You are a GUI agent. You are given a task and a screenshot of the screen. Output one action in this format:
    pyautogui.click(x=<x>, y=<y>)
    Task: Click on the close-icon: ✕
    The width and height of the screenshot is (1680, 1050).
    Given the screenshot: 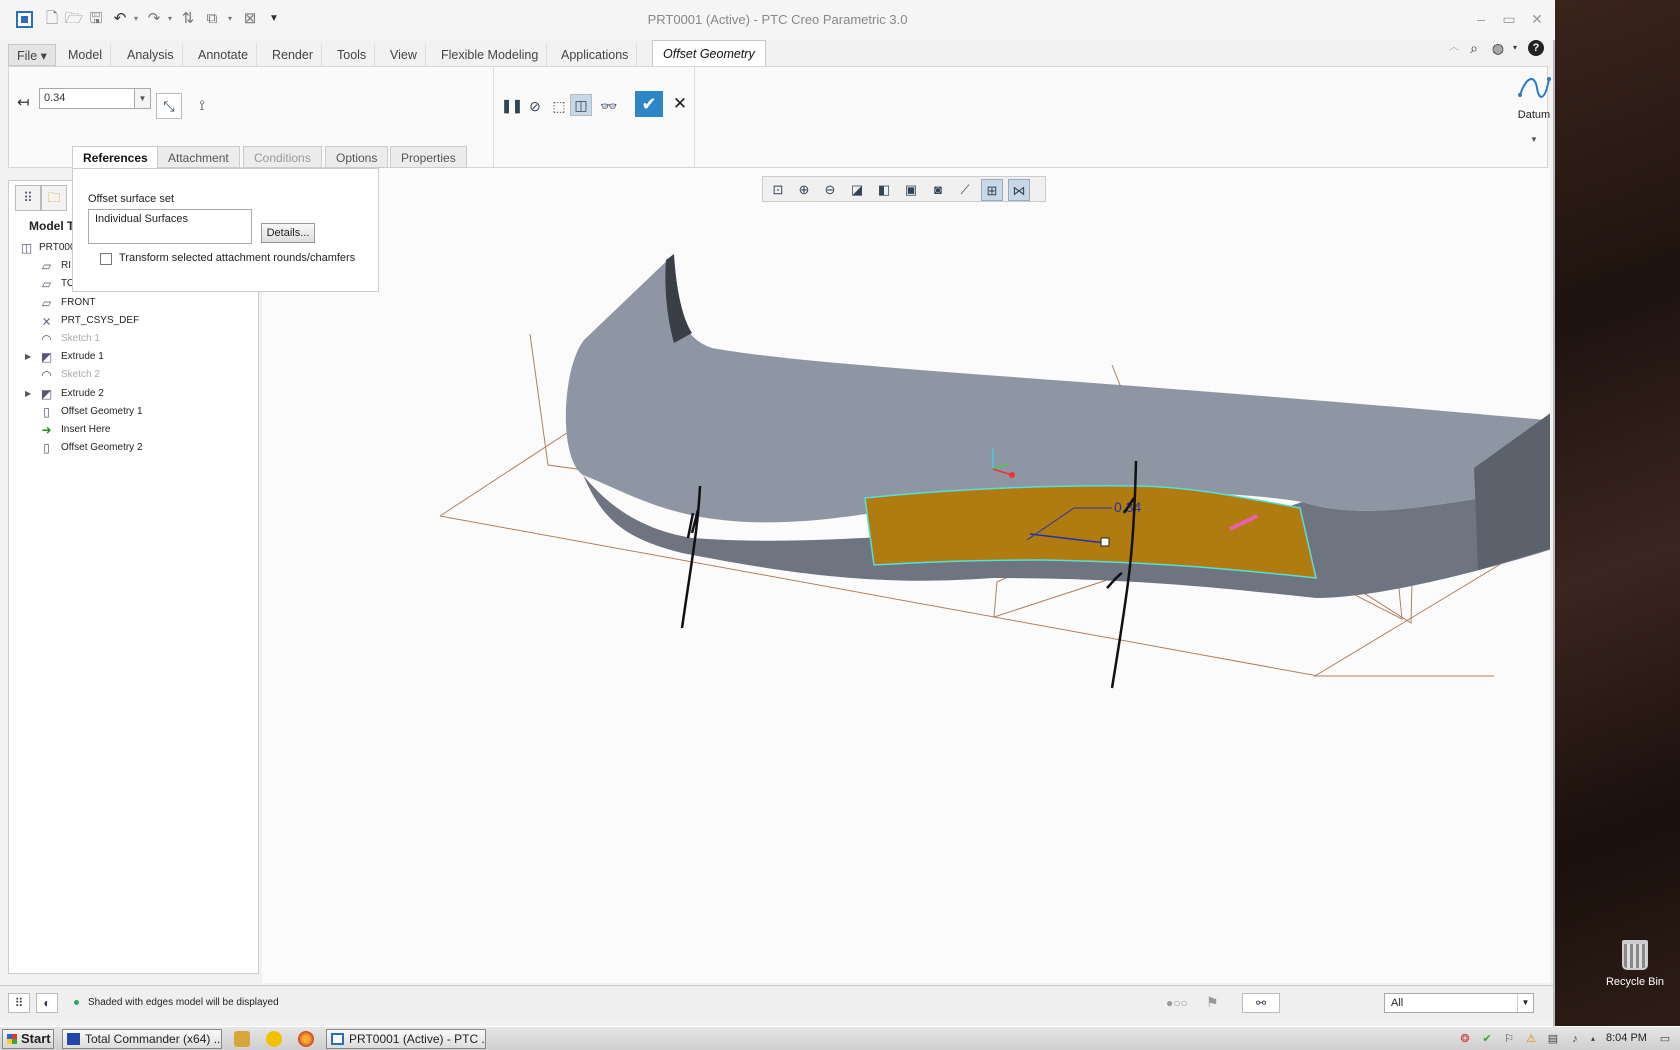 What is the action you would take?
    pyautogui.click(x=1537, y=19)
    